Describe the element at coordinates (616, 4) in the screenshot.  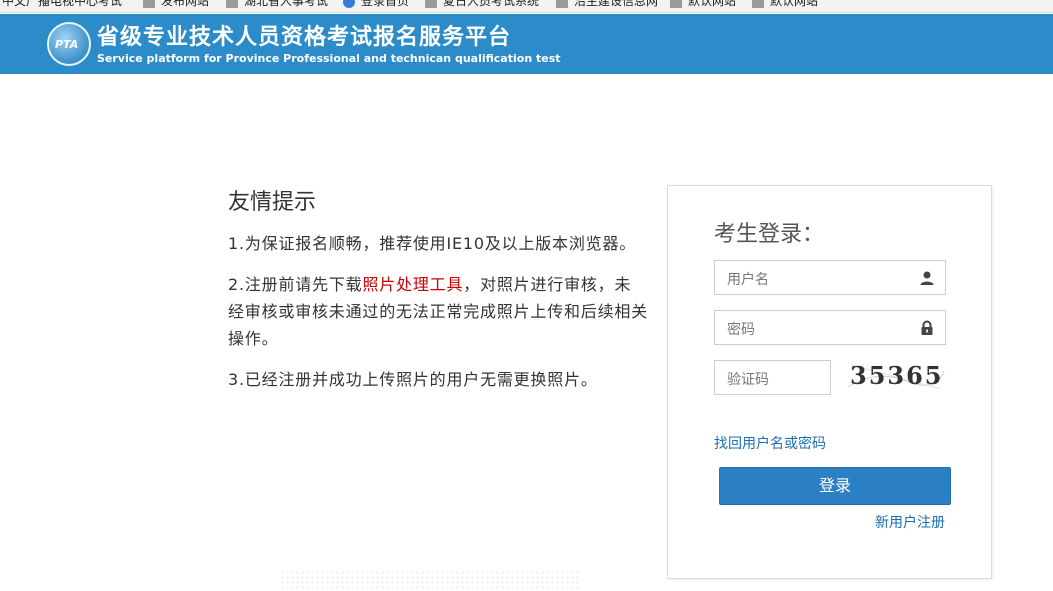
I see `bookmark-label: 沿主建设信息网` at that location.